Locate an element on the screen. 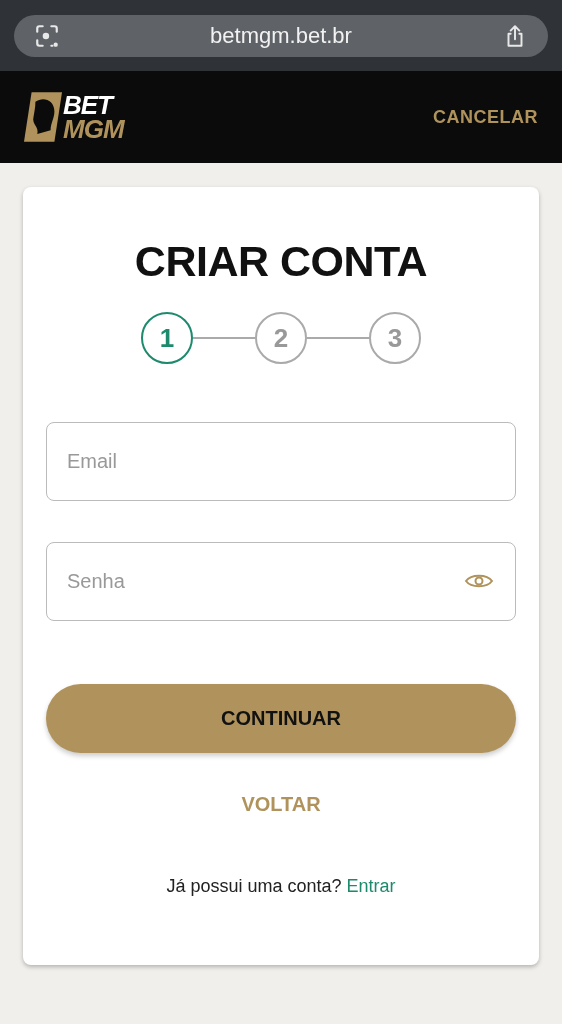 Image resolution: width=562 pixels, height=1024 pixels. camera-scan-icon is located at coordinates (47, 36).